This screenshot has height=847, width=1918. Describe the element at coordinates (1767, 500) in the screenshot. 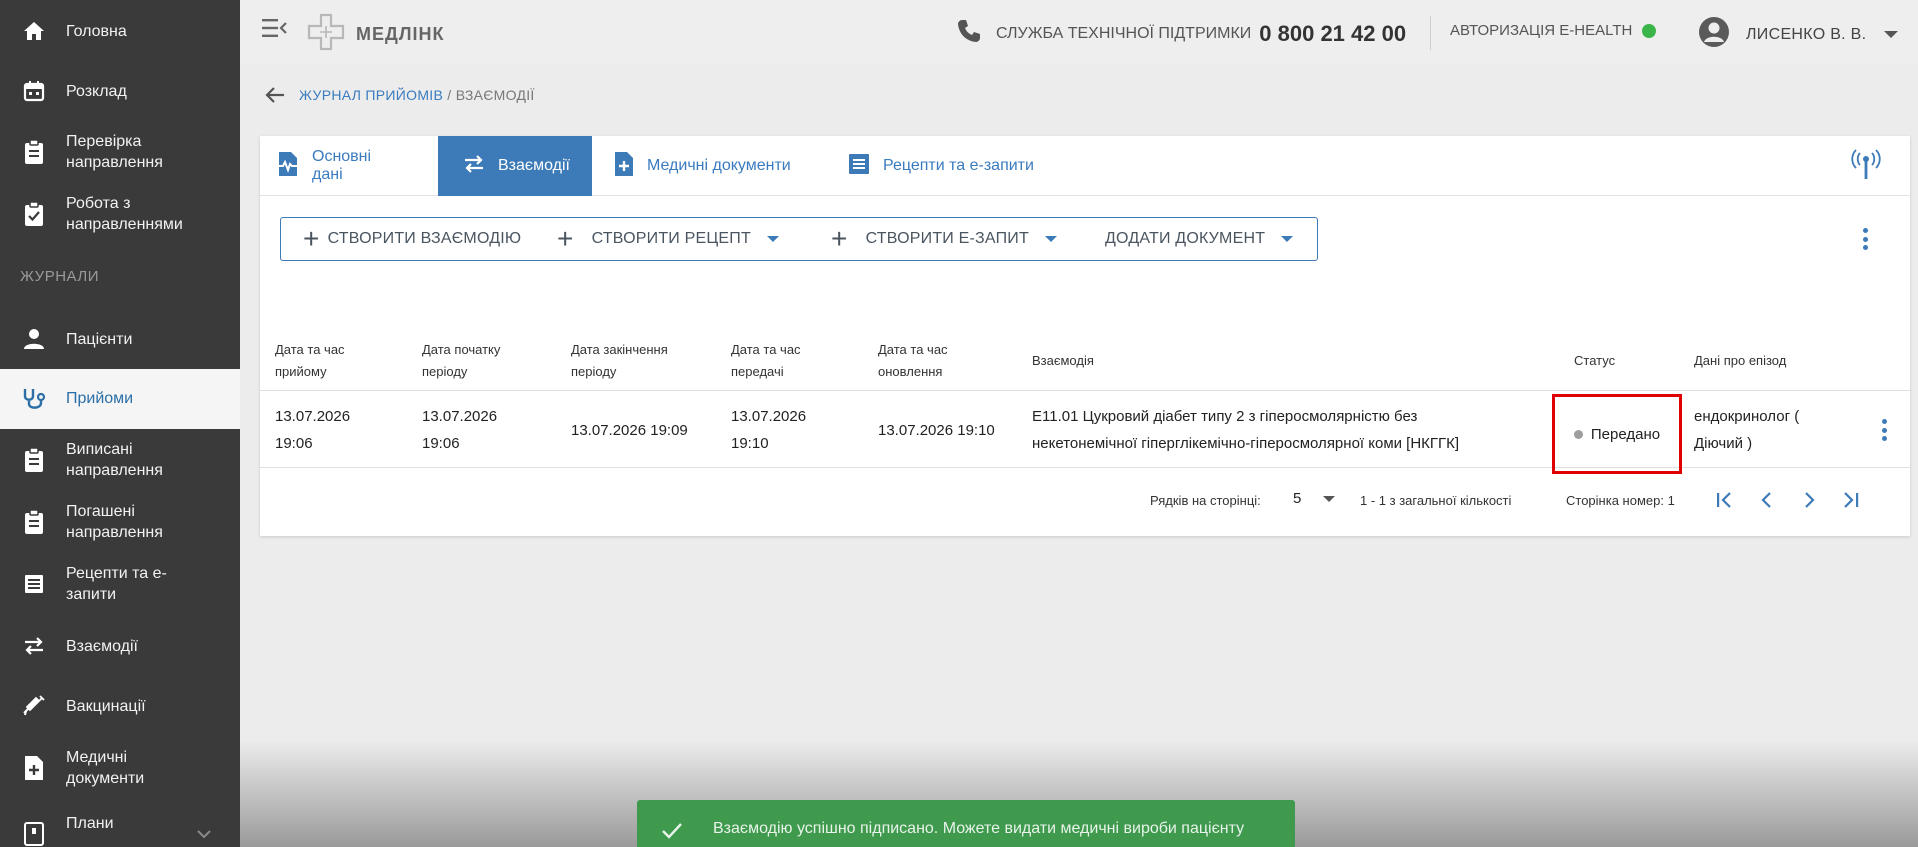

I see `previous-page-icon` at that location.